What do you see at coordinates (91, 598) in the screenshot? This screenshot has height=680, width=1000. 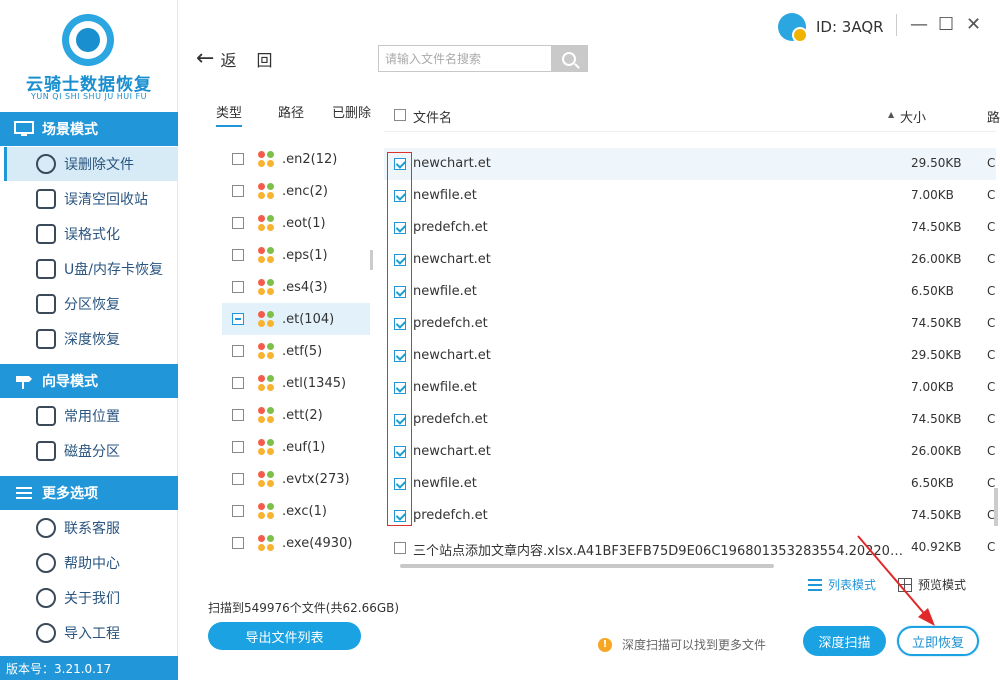 I see `sidebar-item-about: 关于我们` at bounding box center [91, 598].